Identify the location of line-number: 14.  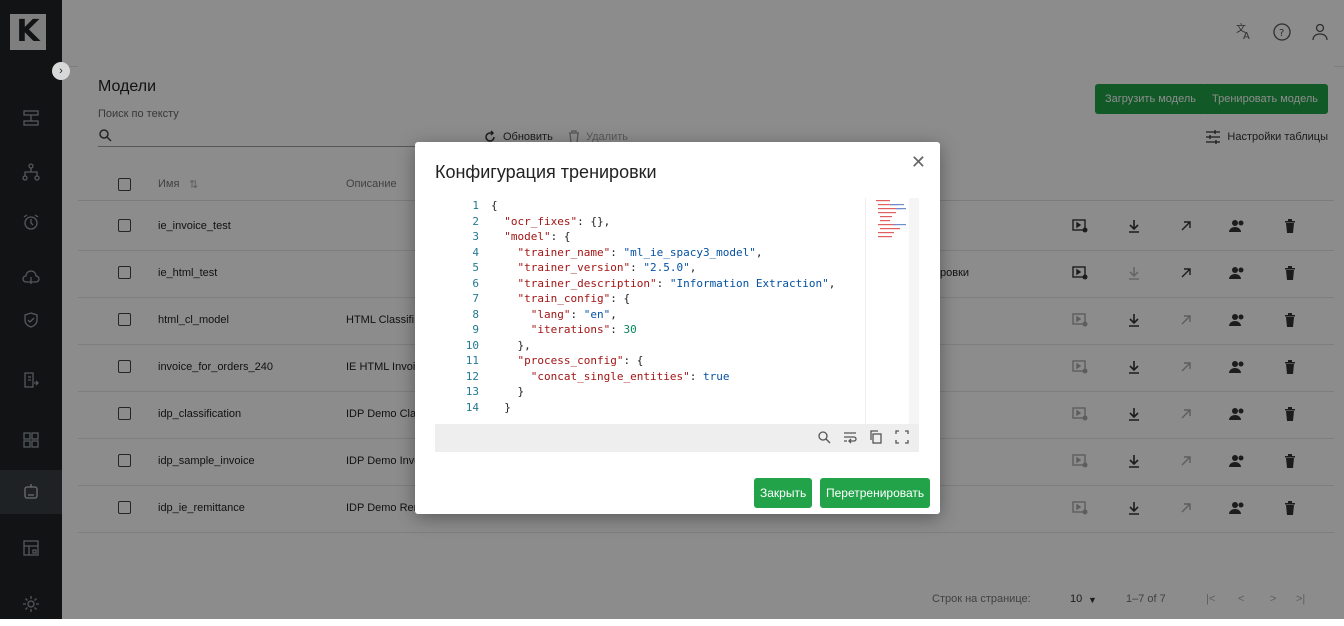
(472, 407).